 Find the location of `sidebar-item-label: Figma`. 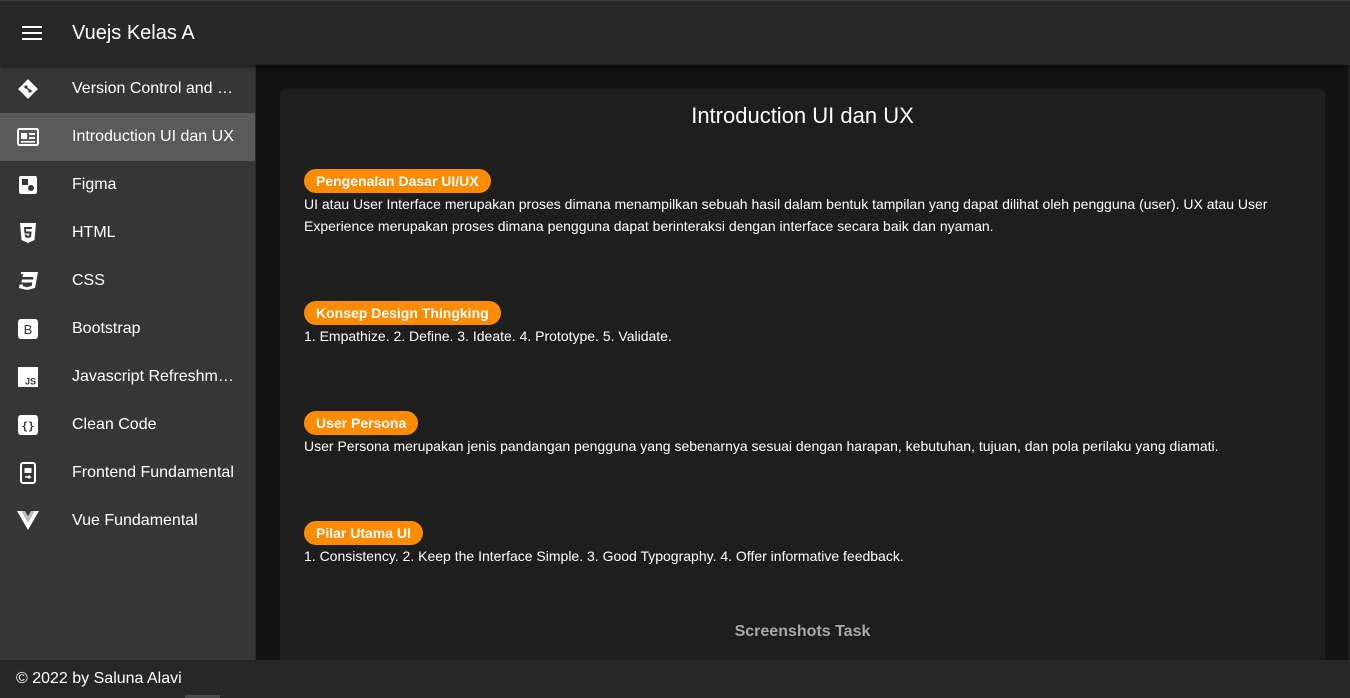

sidebar-item-label: Figma is located at coordinates (94, 184).